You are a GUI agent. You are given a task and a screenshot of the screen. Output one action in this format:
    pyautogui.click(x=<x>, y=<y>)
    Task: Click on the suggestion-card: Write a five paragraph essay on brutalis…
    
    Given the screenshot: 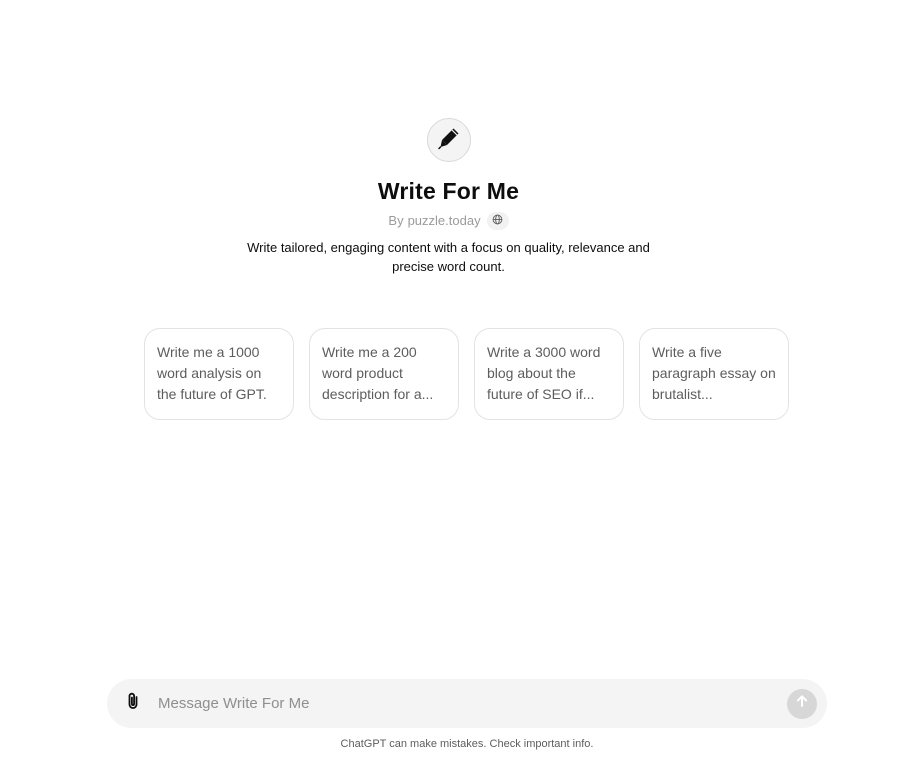 What is the action you would take?
    pyautogui.click(x=714, y=374)
    